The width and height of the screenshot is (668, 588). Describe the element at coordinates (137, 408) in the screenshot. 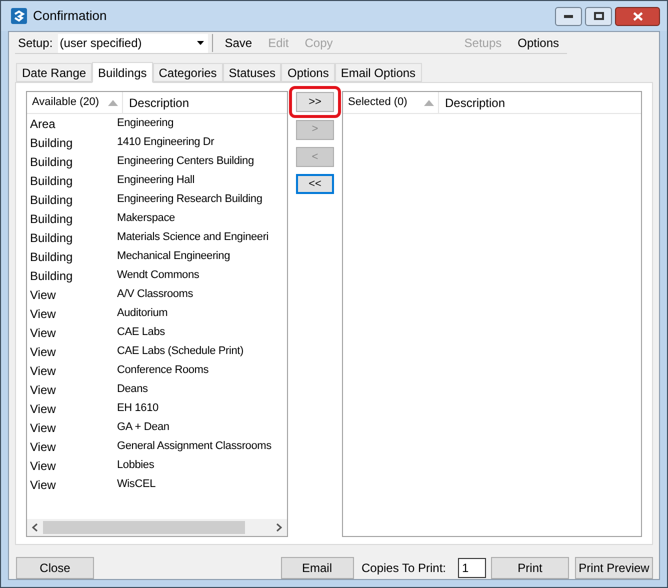

I see `table-cell-text: EH 1610` at that location.